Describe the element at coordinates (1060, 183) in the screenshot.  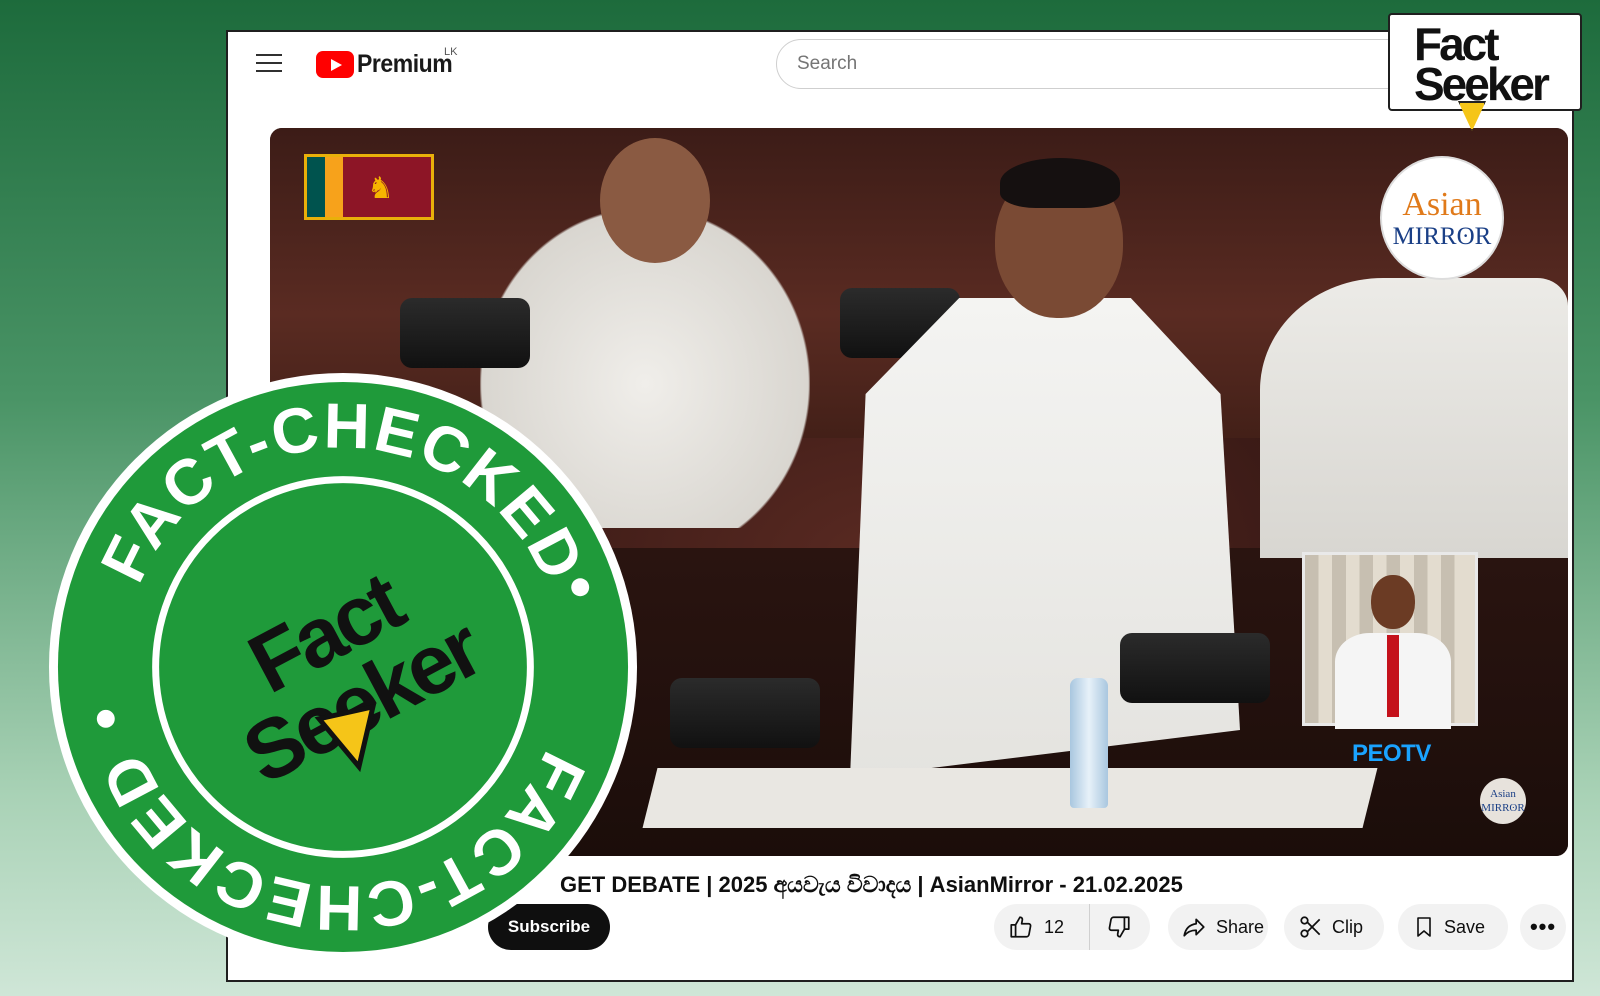
I see `speaking-member-hair` at that location.